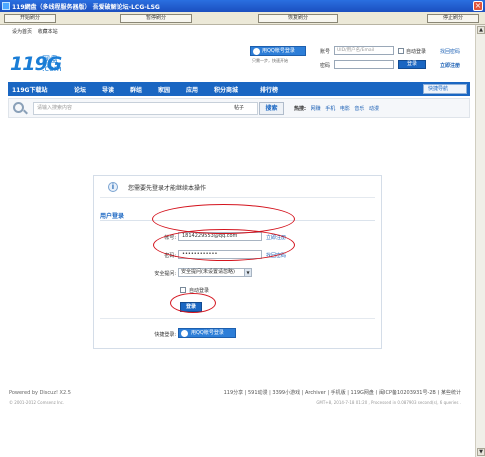  Describe the element at coordinates (136, 89) in the screenshot. I see `nav-item-groups: 群组` at that location.